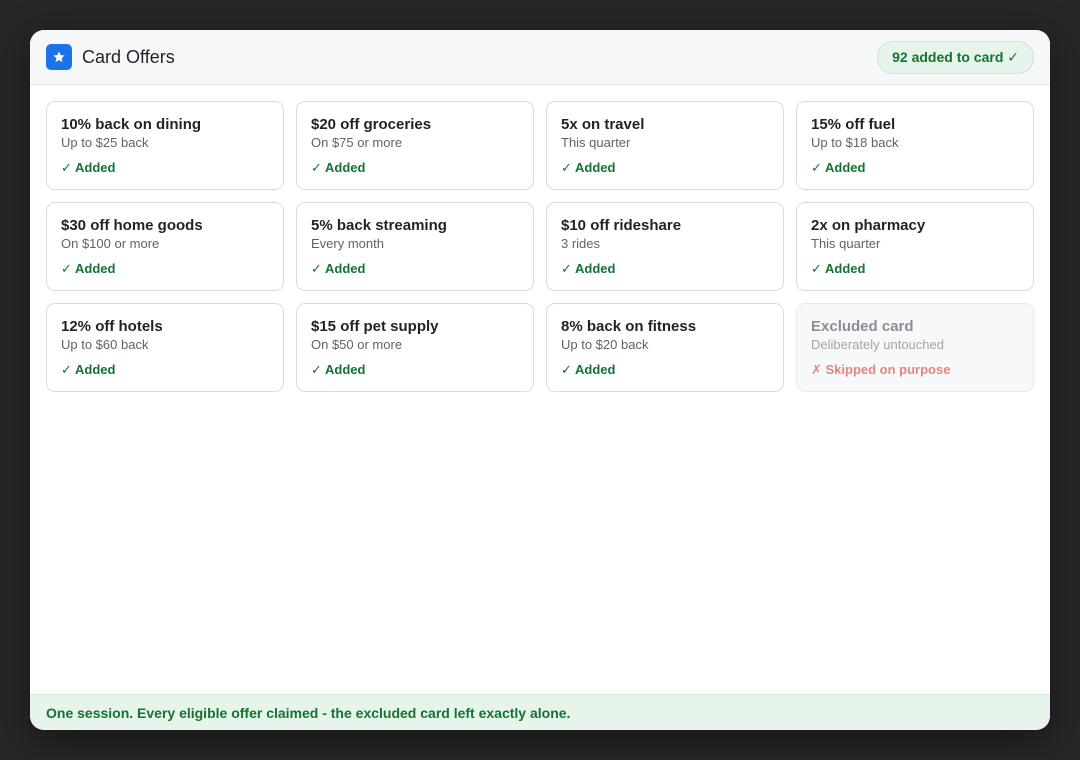 The image size is (1080, 760). Describe the element at coordinates (665, 246) in the screenshot. I see `offer-card: $10 off rideshare 3 rides ✓ Added` at that location.